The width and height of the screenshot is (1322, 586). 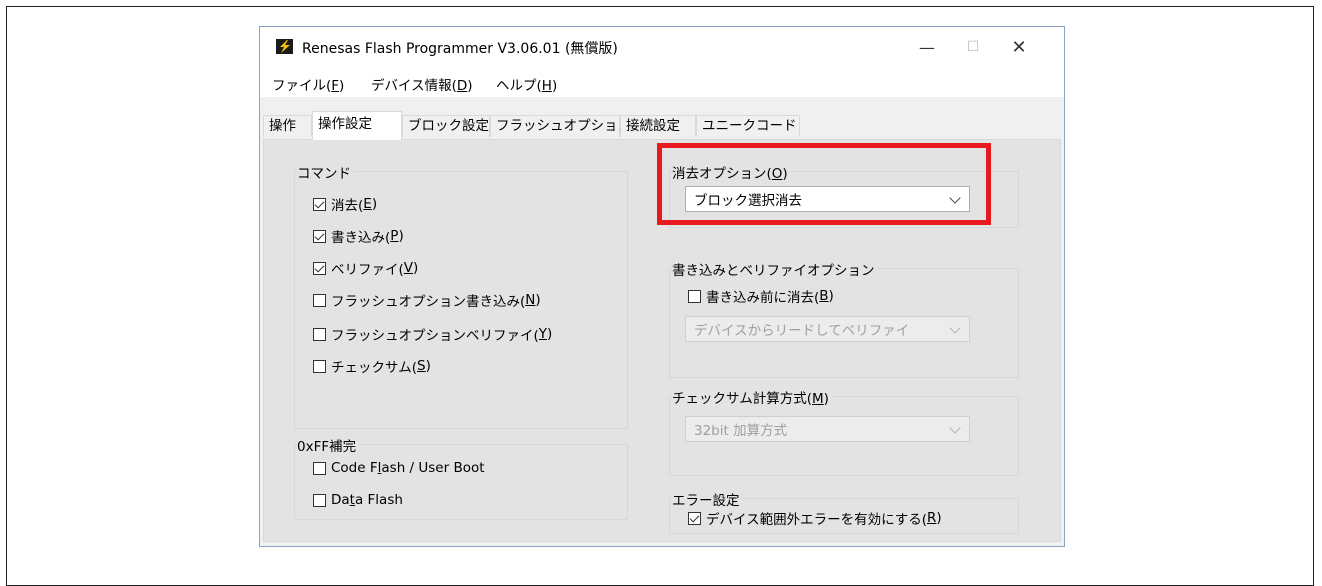 I want to click on tab-block-settings: ブロック設定, so click(x=446, y=126).